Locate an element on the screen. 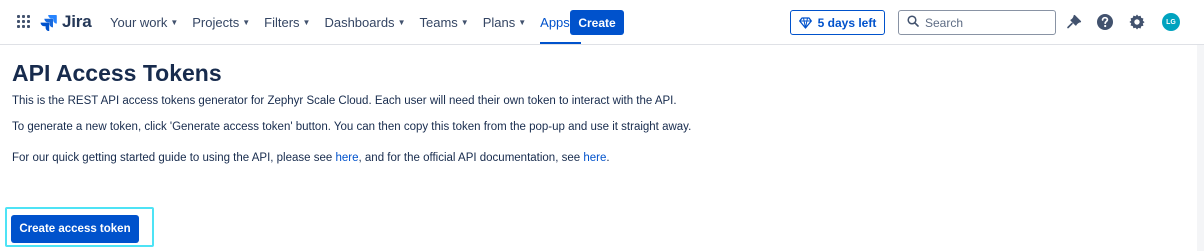  nav-label: Projects is located at coordinates (216, 22).